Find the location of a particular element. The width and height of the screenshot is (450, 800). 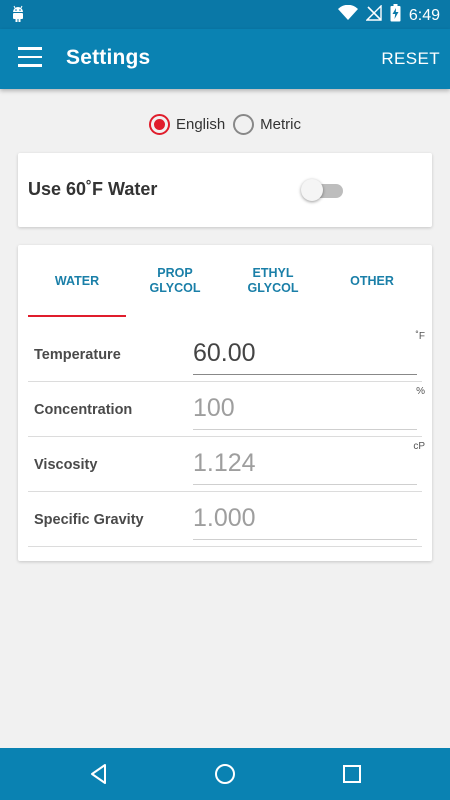

android-icon is located at coordinates (18, 16).